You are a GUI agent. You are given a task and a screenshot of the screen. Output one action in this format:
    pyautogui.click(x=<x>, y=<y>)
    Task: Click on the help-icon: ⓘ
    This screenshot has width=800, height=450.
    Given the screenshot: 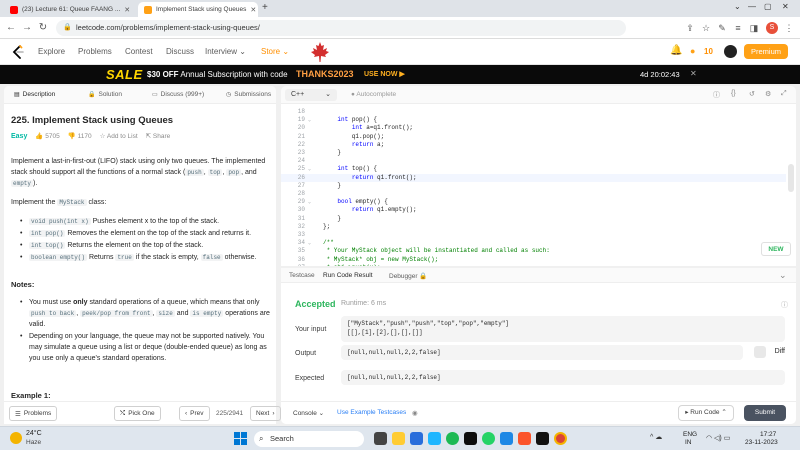 What is the action you would take?
    pyautogui.click(x=784, y=305)
    